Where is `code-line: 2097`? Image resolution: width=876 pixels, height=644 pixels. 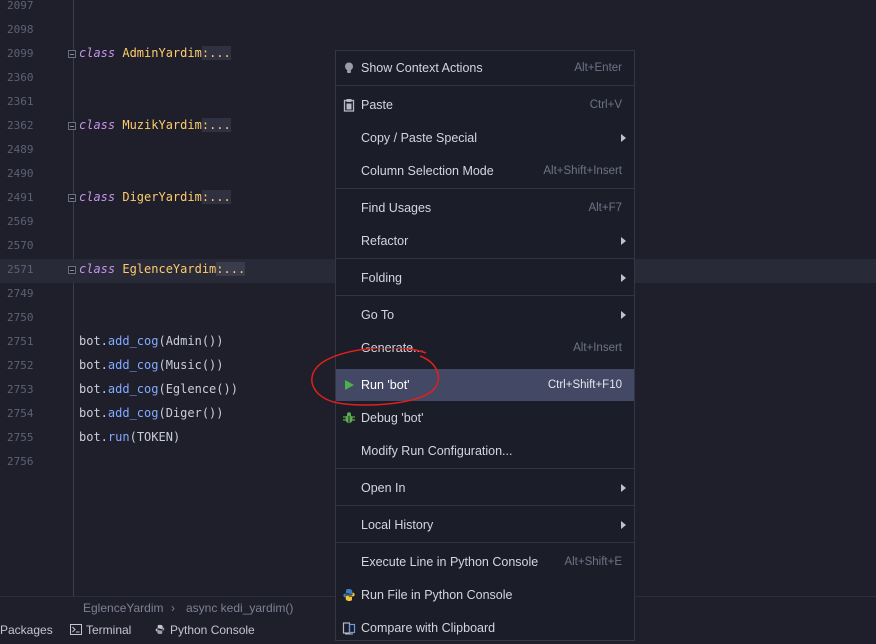
code-line: 2097 is located at coordinates (438, 9).